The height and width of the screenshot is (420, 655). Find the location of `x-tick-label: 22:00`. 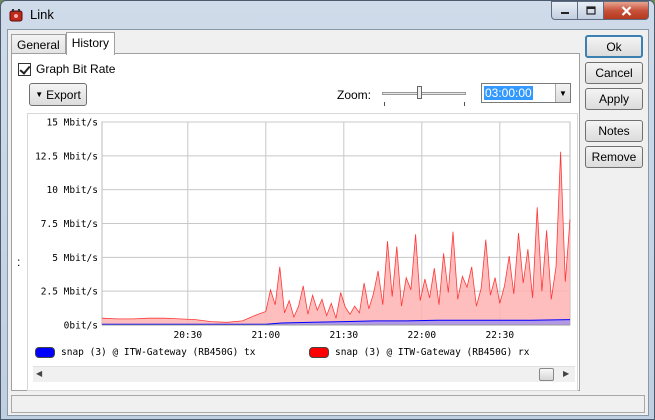

x-tick-label: 22:00 is located at coordinates (421, 335).